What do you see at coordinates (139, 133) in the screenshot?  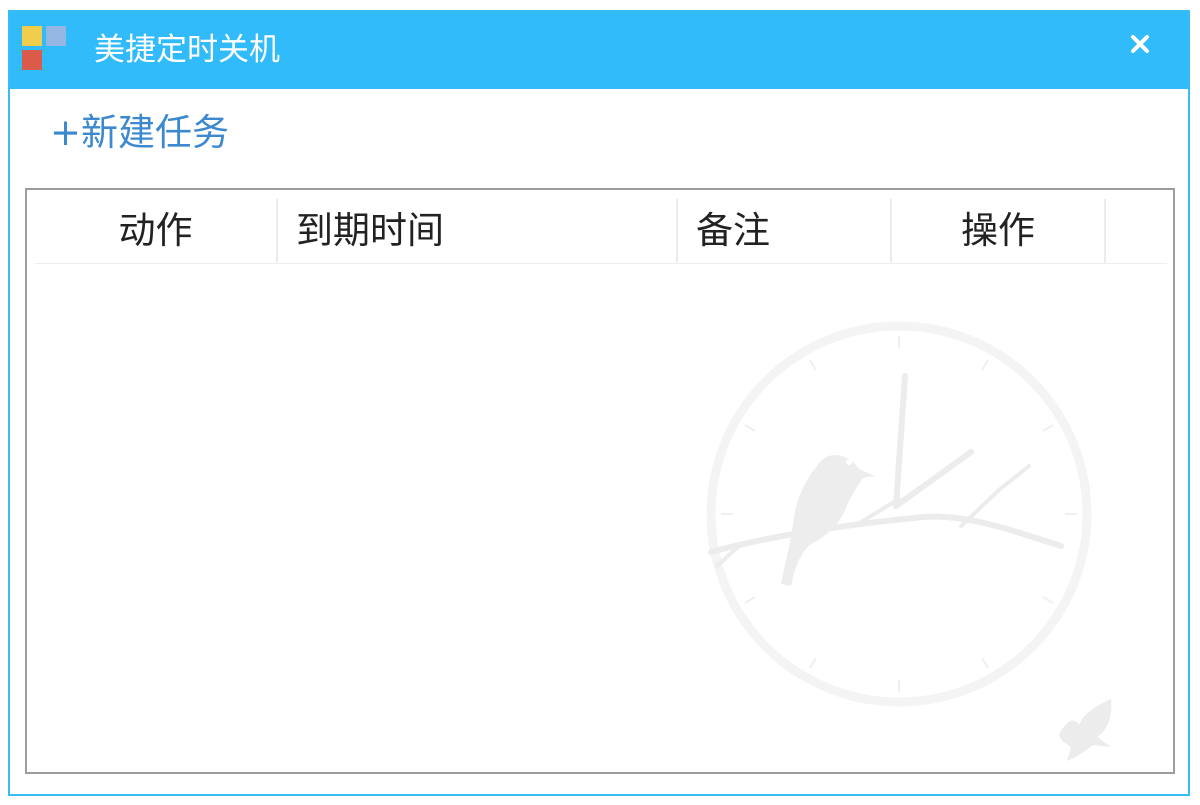 I see `new-task-link: +新建任务` at bounding box center [139, 133].